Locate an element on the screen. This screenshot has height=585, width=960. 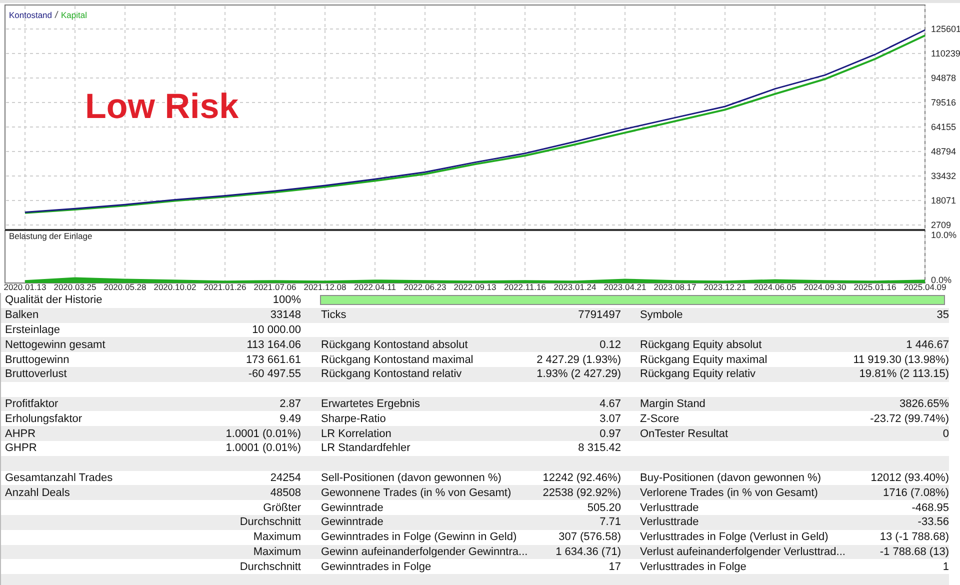
stat-label: Verlusttrades in Folge is located at coordinates (694, 566).